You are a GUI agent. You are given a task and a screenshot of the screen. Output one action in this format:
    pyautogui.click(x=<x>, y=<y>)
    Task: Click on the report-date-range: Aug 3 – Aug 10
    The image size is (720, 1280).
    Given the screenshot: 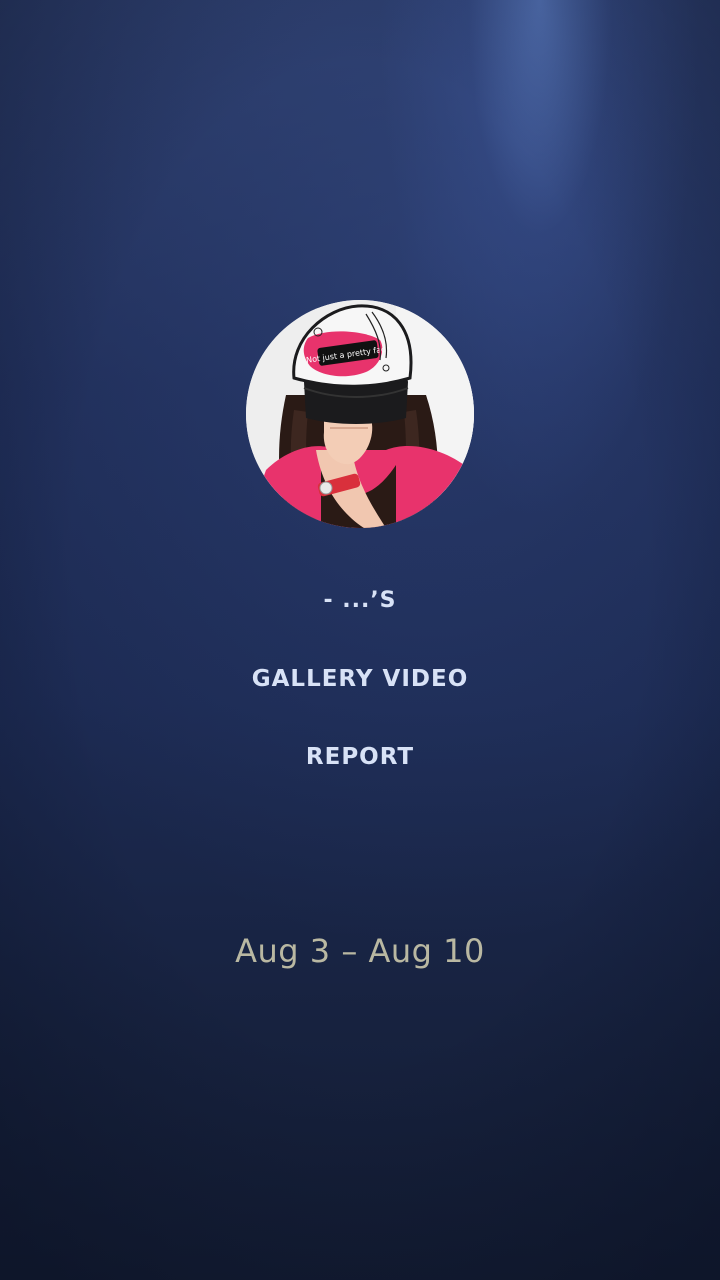 What is the action you would take?
    pyautogui.click(x=360, y=951)
    